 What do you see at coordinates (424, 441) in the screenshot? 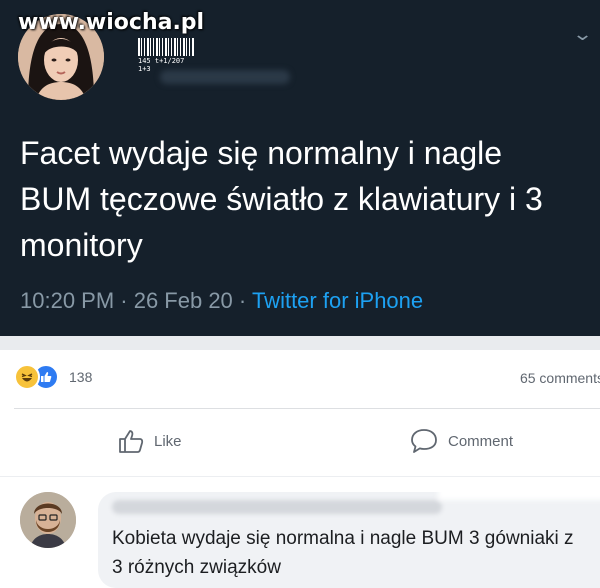
I see `comment-bubble-icon` at bounding box center [424, 441].